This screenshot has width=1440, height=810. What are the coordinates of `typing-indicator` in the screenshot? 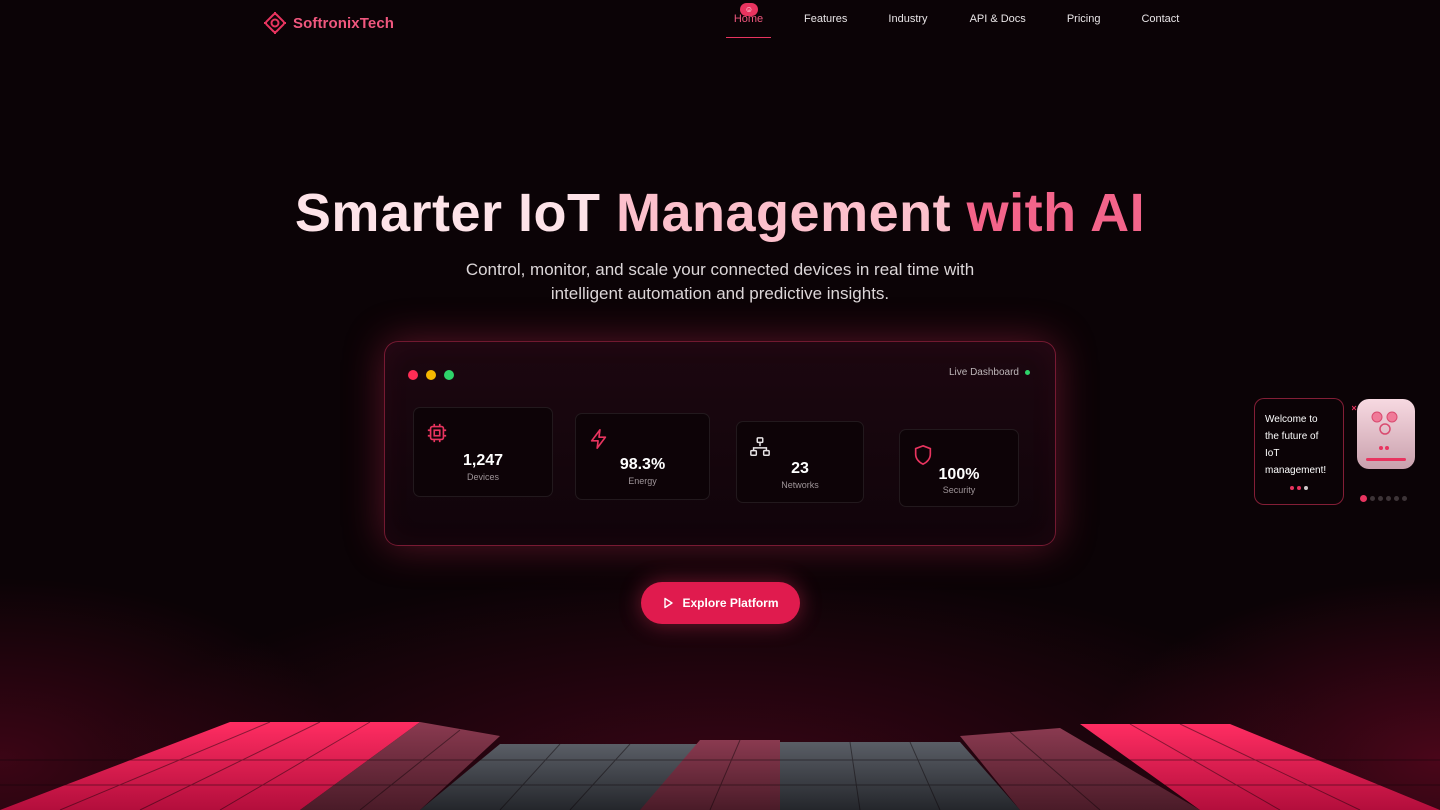 It's located at (1299, 488).